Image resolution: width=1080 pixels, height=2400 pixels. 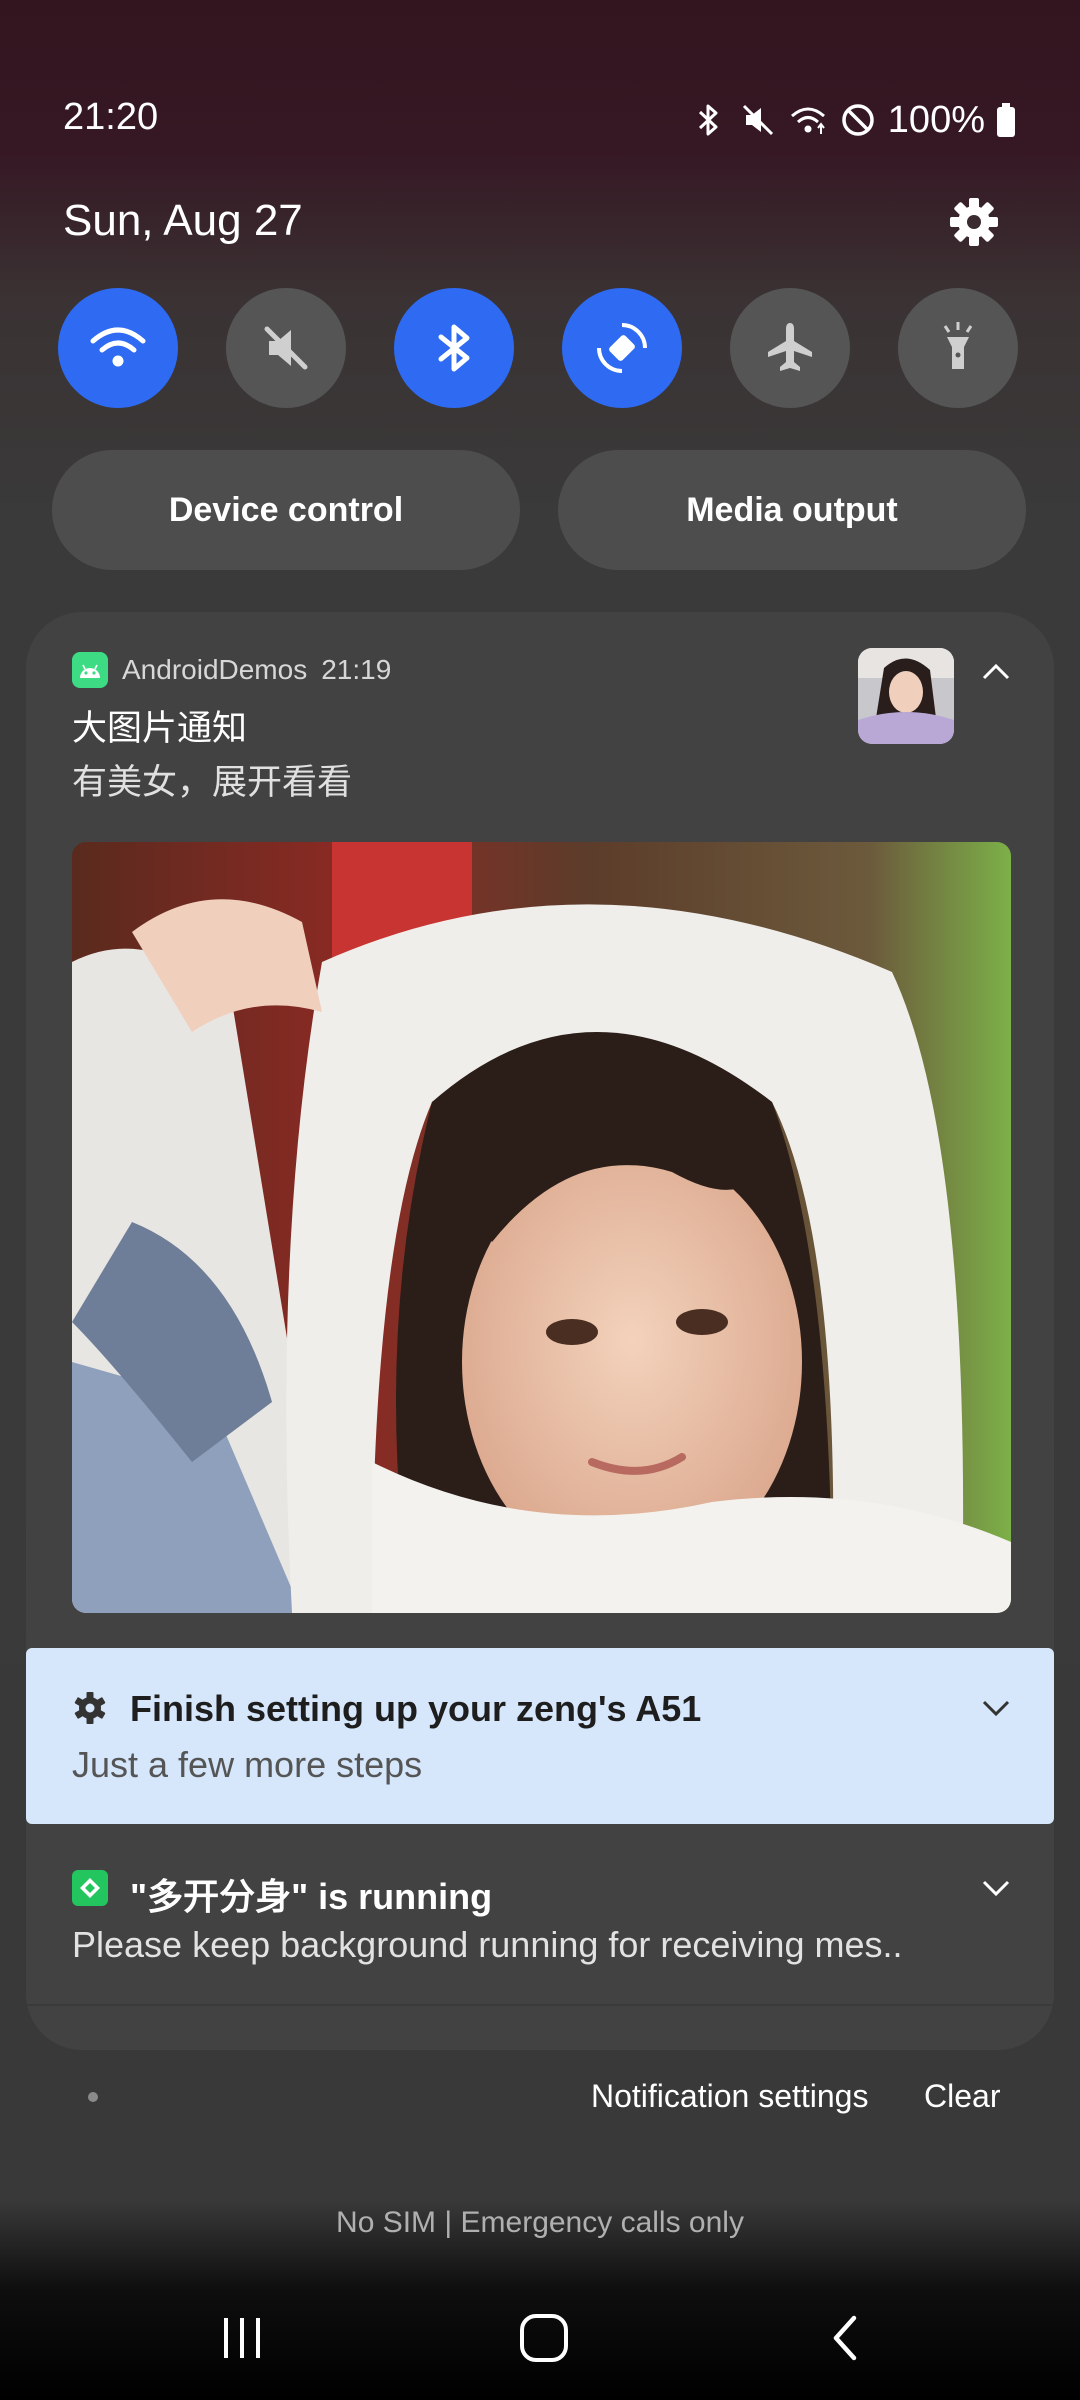 I want to click on notification-title: "多开分身" is running, so click(x=311, y=1896).